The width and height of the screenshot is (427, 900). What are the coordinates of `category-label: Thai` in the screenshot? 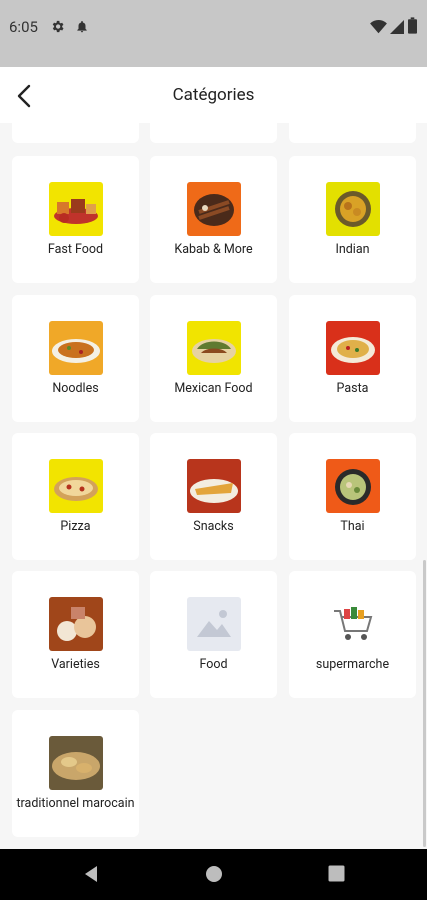 It's located at (352, 526).